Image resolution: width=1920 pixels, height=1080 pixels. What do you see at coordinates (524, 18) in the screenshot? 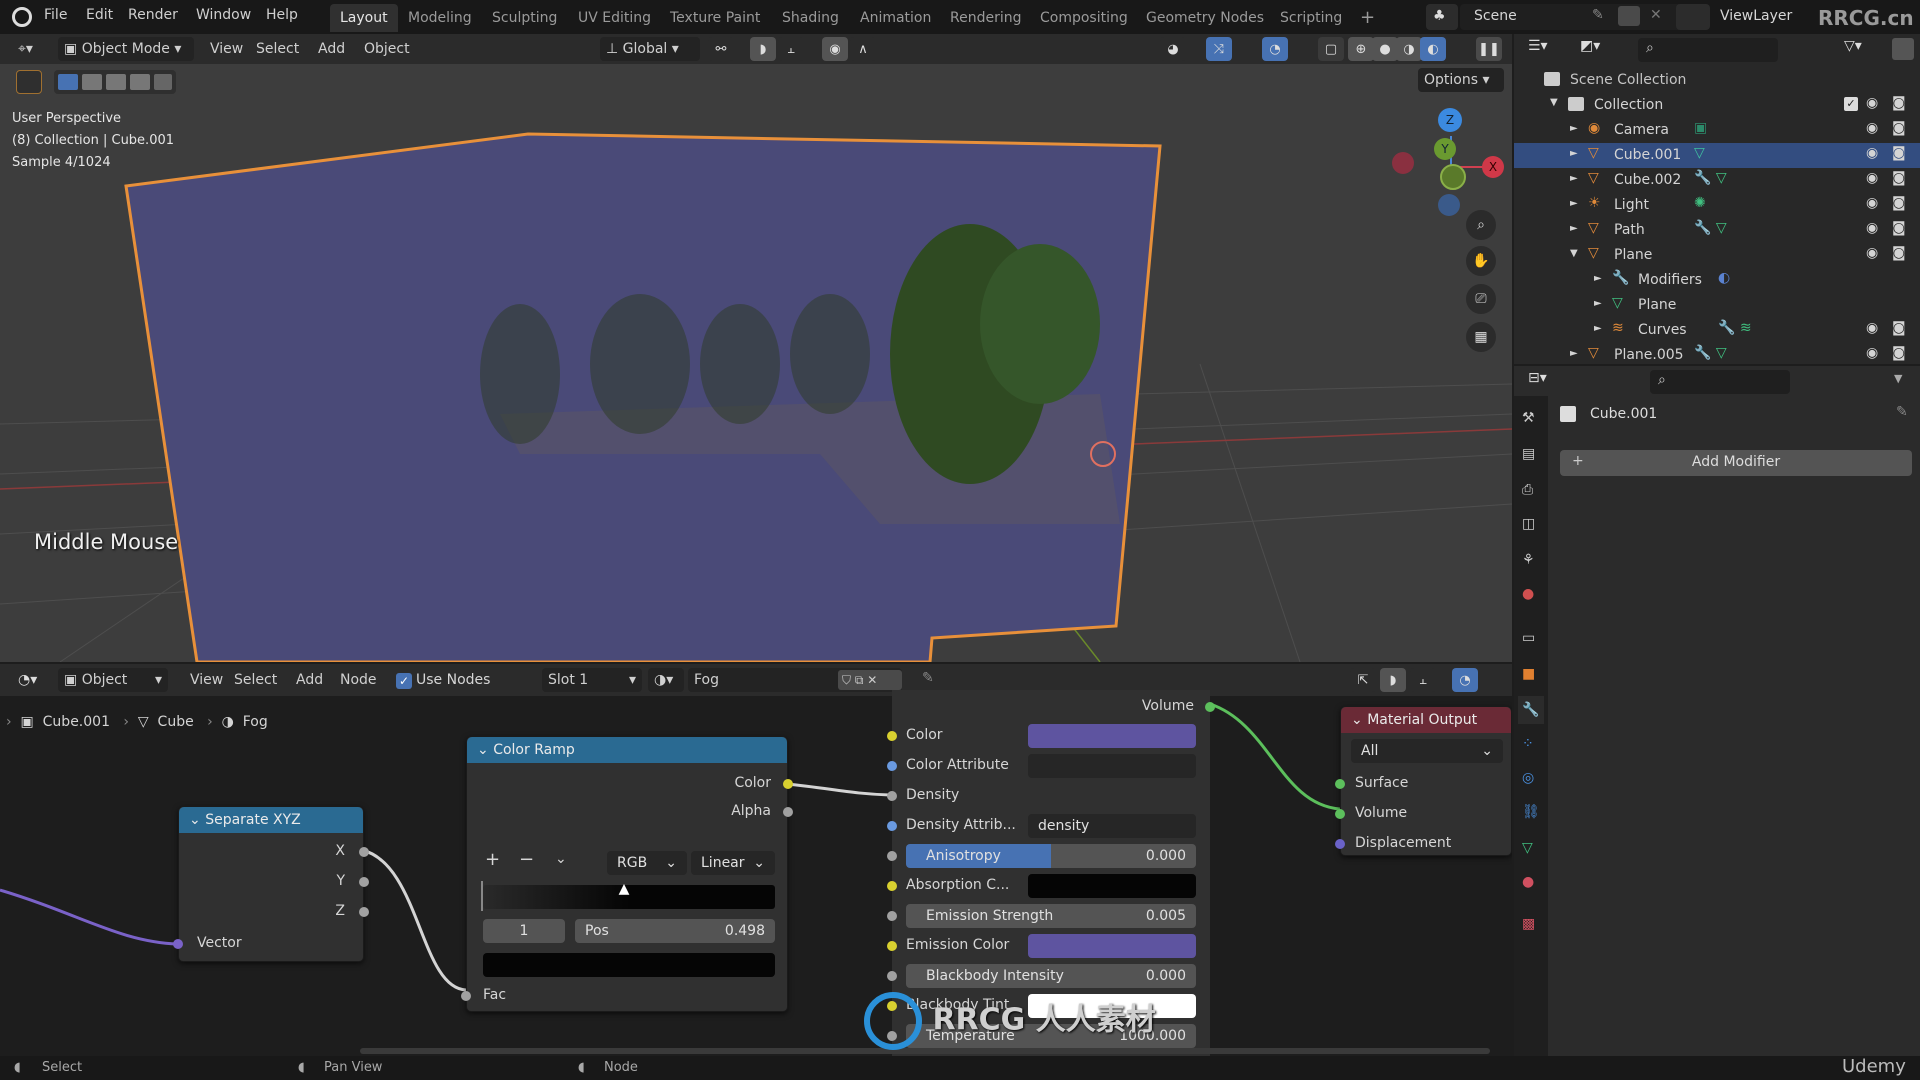
I see `tab-sculpting: Sculpting` at bounding box center [524, 18].